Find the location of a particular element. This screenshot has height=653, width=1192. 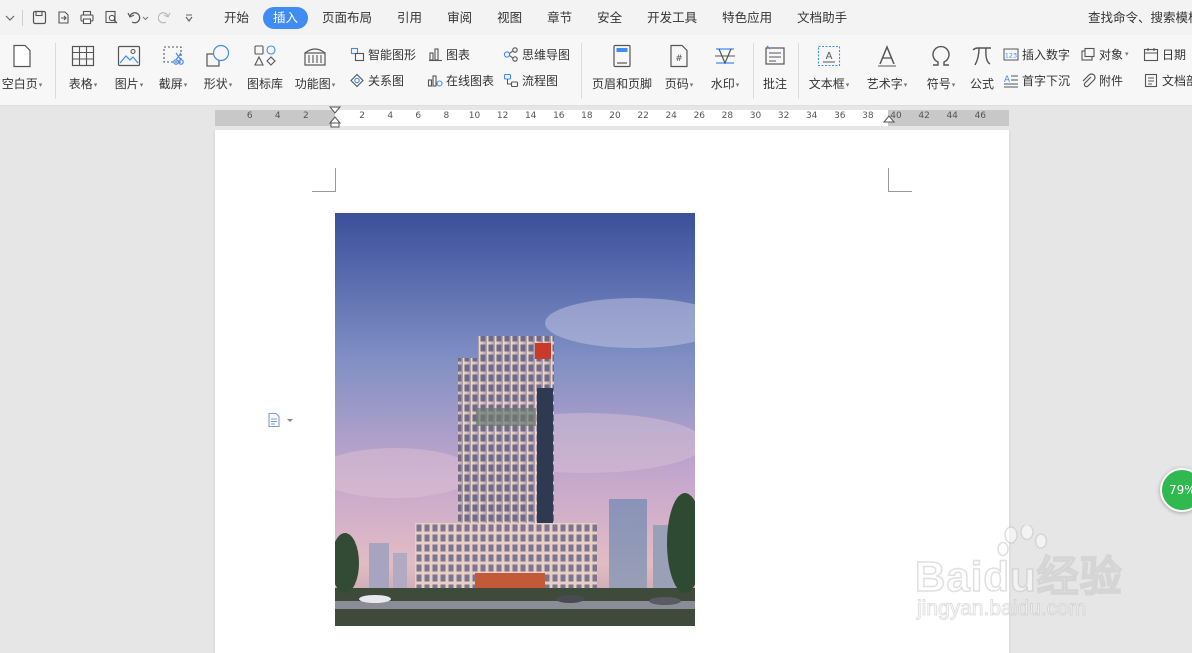

online-chart-button: 在线图表 is located at coordinates (460, 80).